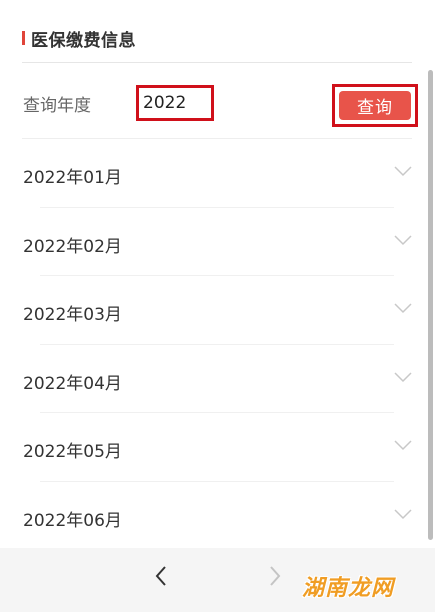 The width and height of the screenshot is (435, 612). I want to click on month-label: 2022年01月, so click(72, 178).